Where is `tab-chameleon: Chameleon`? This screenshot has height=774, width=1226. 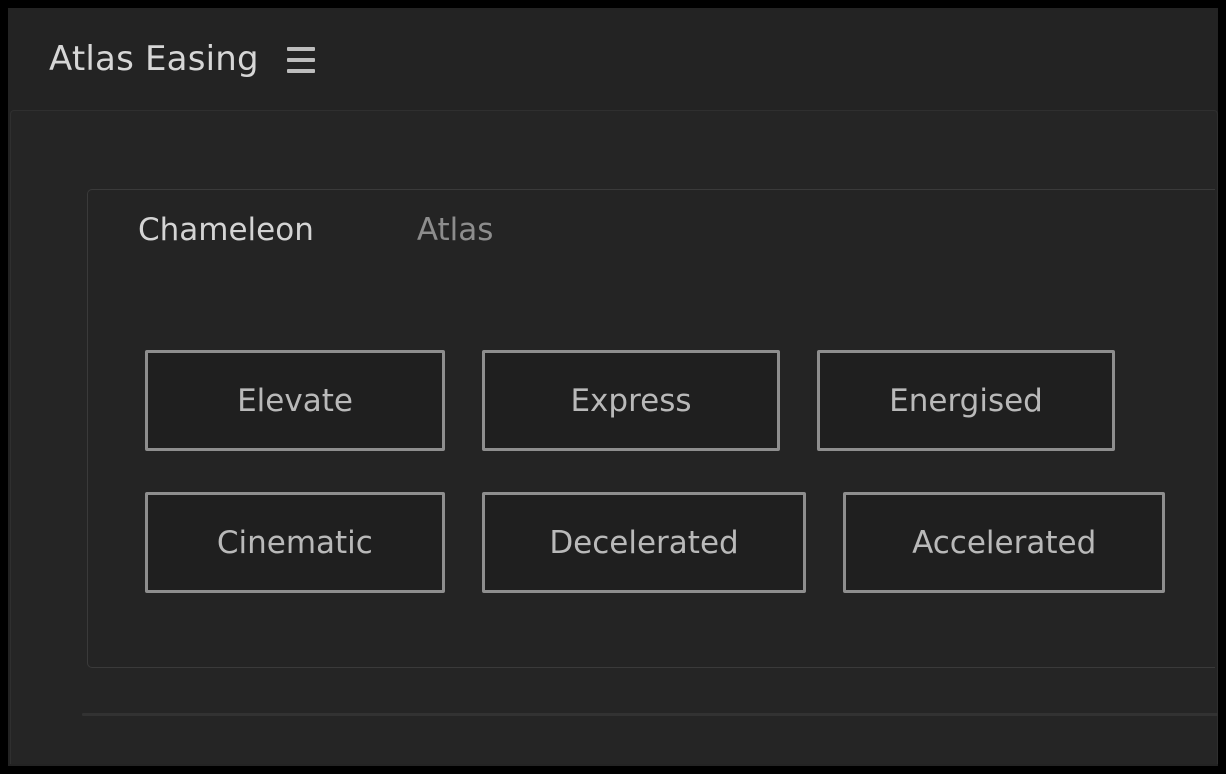
tab-chameleon: Chameleon is located at coordinates (226, 239).